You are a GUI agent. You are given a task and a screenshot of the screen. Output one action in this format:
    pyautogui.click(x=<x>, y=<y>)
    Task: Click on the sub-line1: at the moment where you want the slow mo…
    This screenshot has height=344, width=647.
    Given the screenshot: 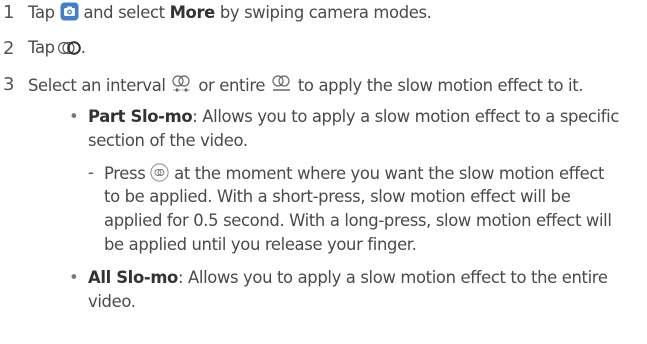 What is the action you would take?
    pyautogui.click(x=389, y=173)
    